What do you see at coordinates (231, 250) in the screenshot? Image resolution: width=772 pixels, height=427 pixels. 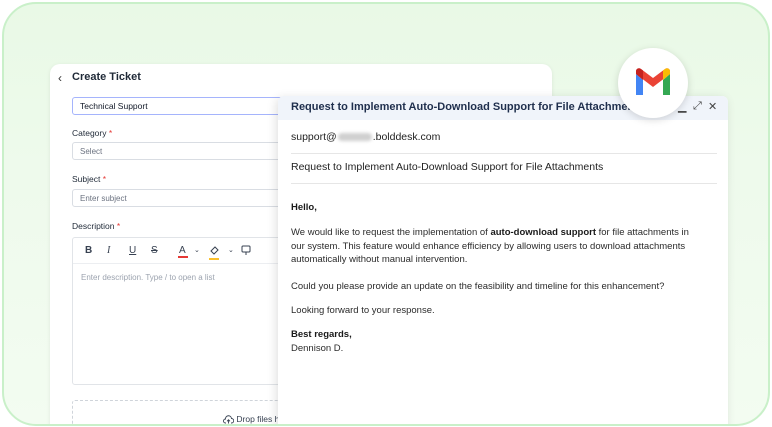 I see `highlight-dropdown-icon: ⌄` at bounding box center [231, 250].